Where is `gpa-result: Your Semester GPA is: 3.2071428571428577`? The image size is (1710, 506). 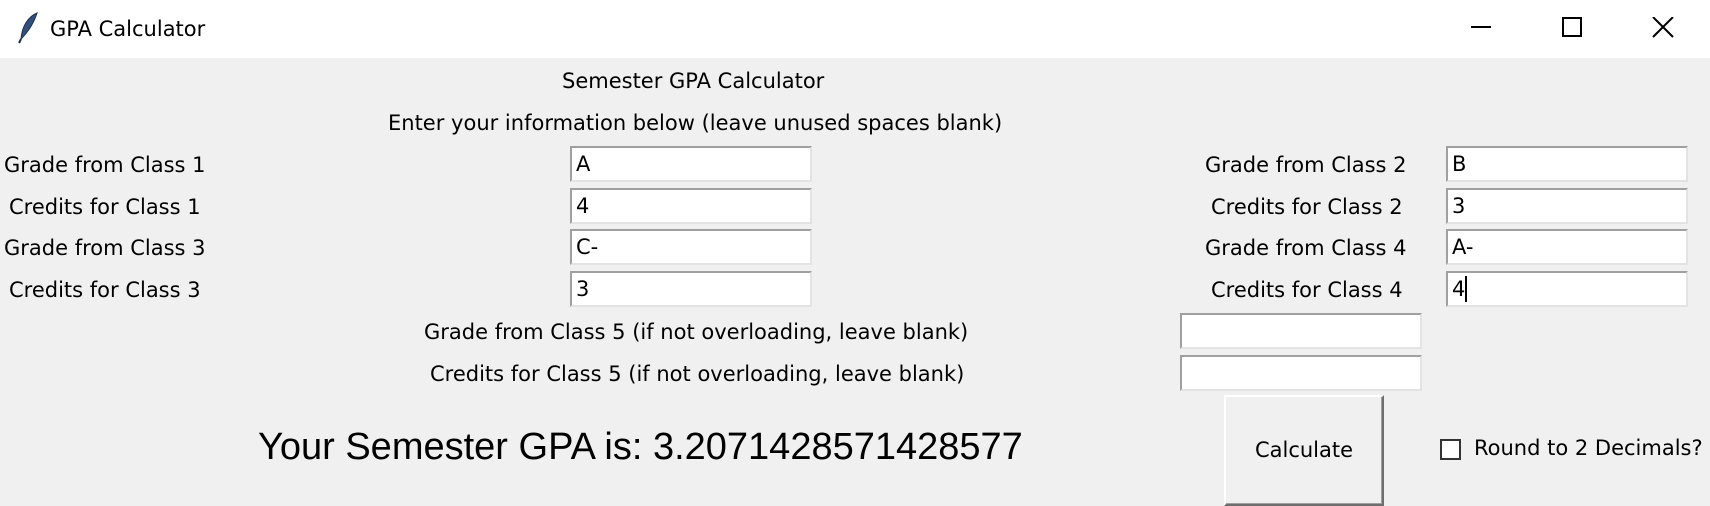
gpa-result: Your Semester GPA is: 3.2071428571428577 is located at coordinates (640, 447).